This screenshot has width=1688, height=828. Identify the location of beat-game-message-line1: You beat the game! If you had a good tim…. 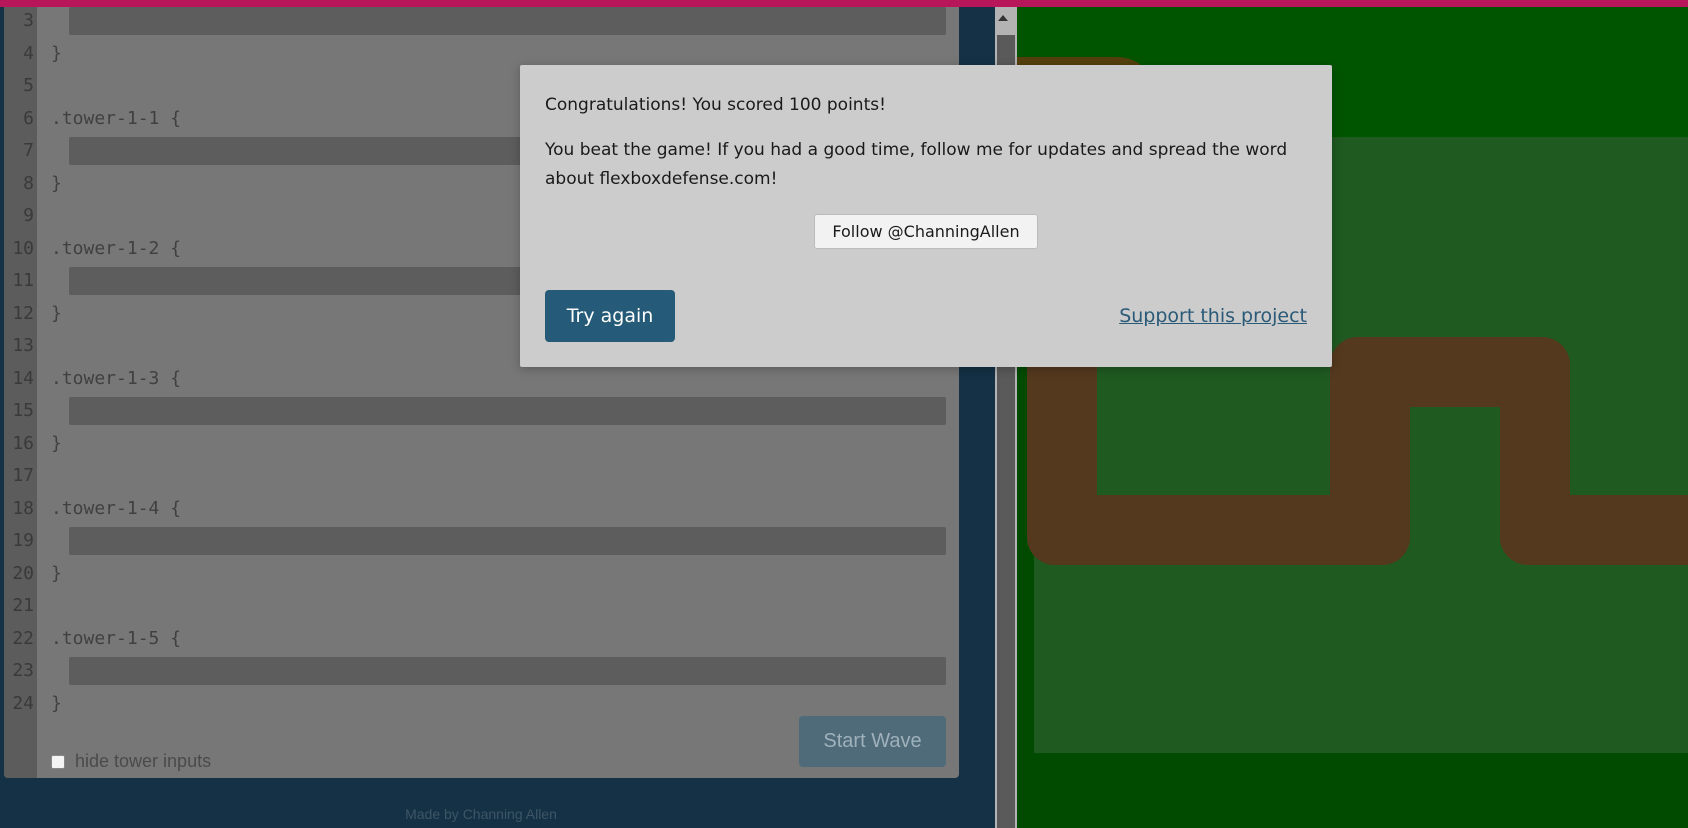
(916, 150).